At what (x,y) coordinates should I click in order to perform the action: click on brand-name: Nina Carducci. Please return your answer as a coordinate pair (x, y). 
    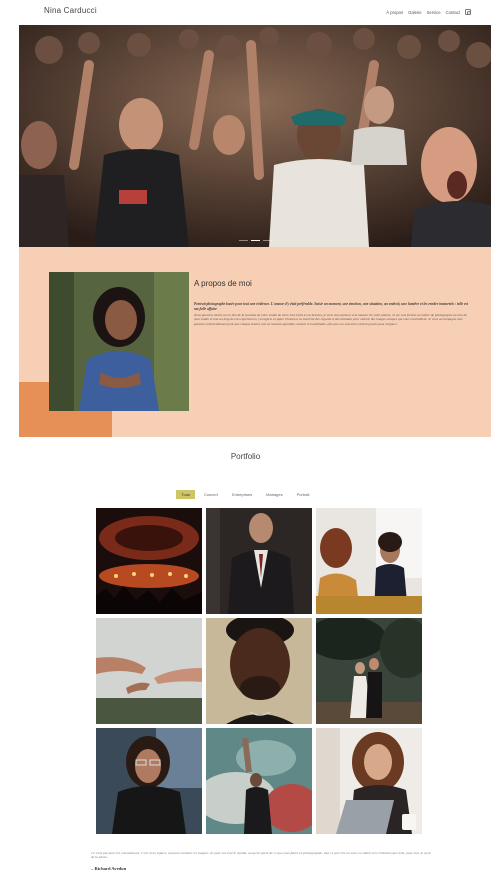
    Looking at the image, I should click on (70, 10).